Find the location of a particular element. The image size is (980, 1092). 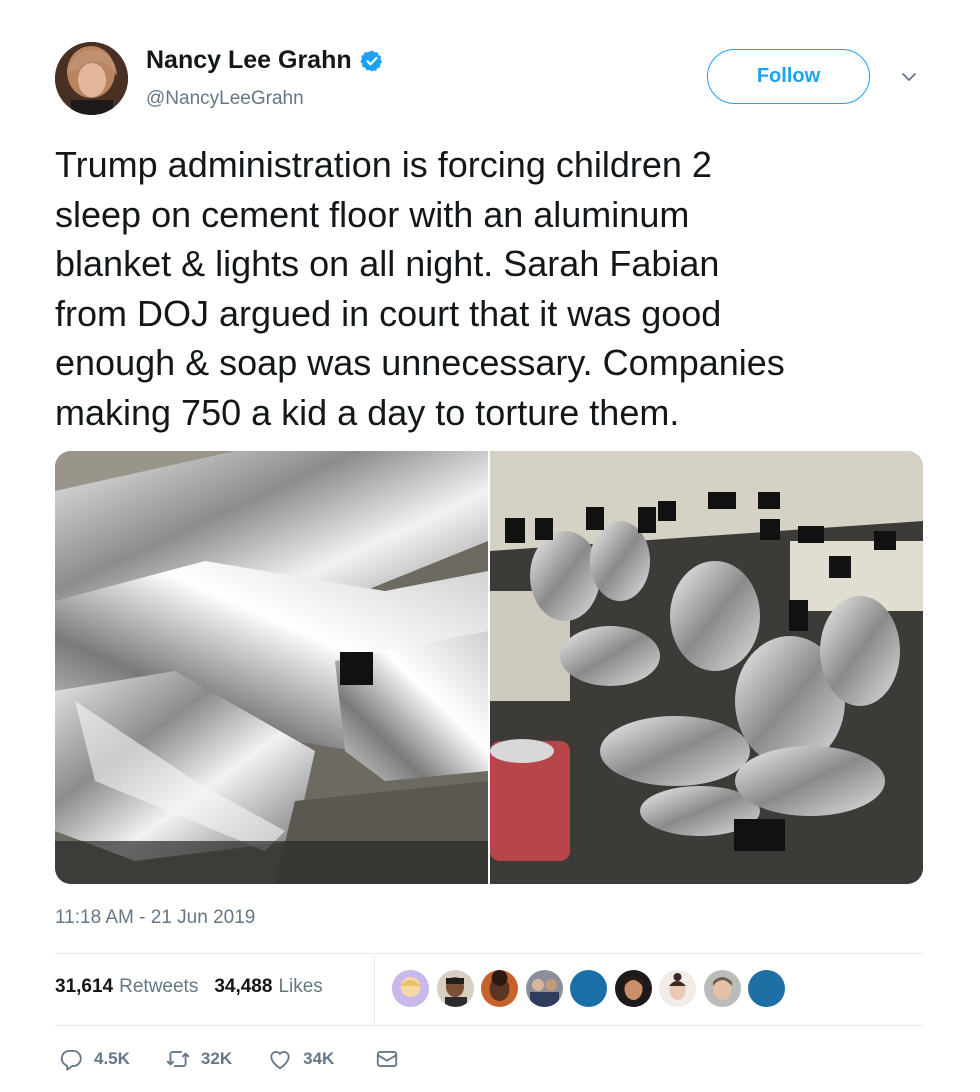

likes-label: Likes is located at coordinates (300, 987).